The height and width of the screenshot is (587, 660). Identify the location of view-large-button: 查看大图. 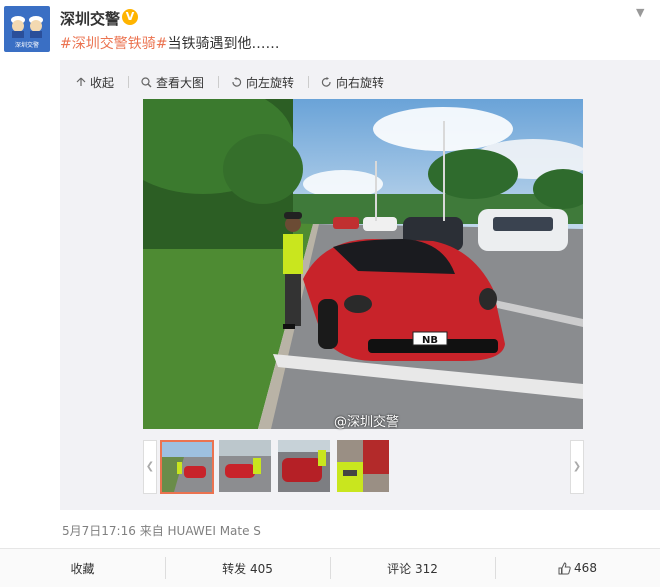
(172, 82).